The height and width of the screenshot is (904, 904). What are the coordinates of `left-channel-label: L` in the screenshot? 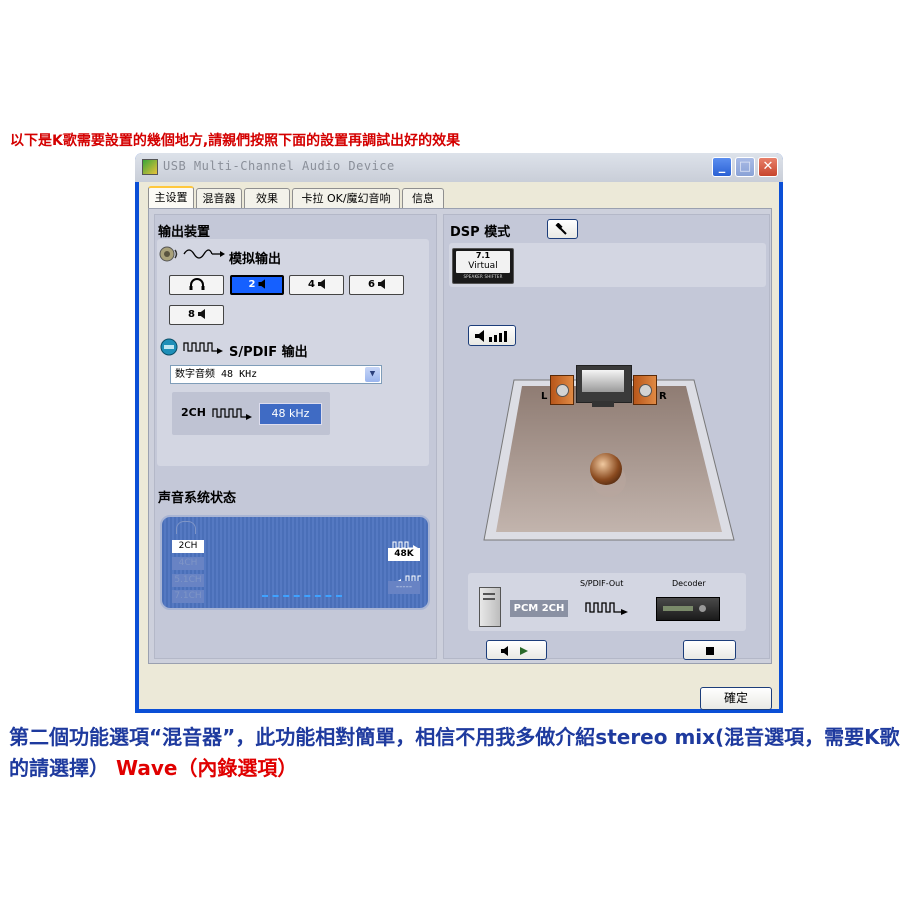 It's located at (544, 396).